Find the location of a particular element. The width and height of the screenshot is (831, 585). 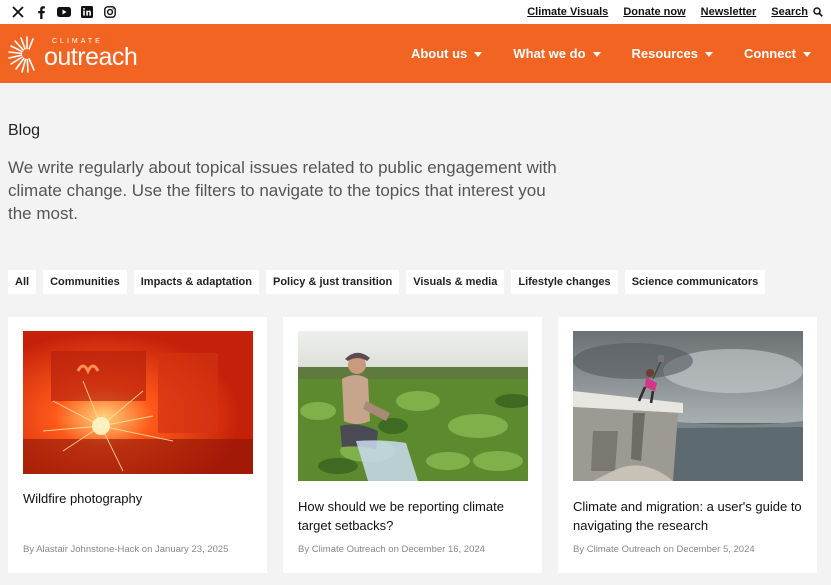

donate-link: Donate now is located at coordinates (654, 12).